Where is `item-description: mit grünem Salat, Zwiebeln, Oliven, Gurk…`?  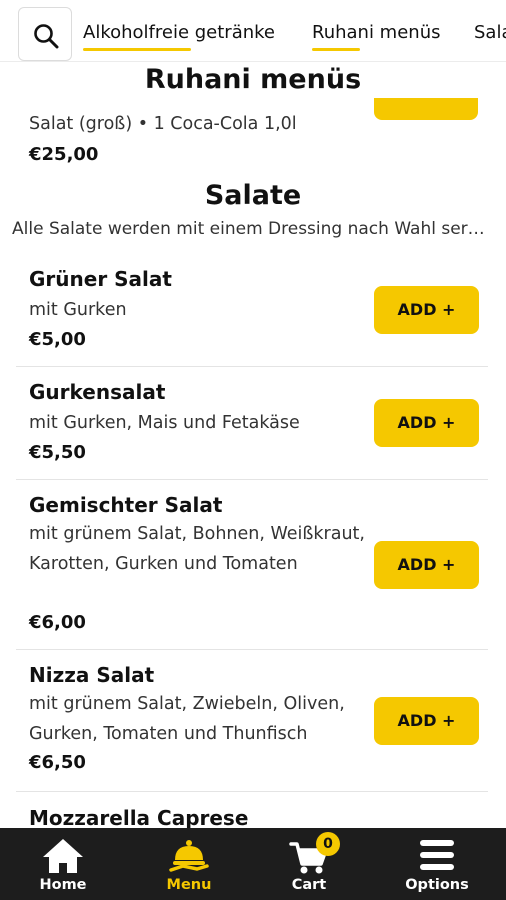
item-description: mit grünem Salat, Zwiebeln, Oliven, Gurk… is located at coordinates (187, 719).